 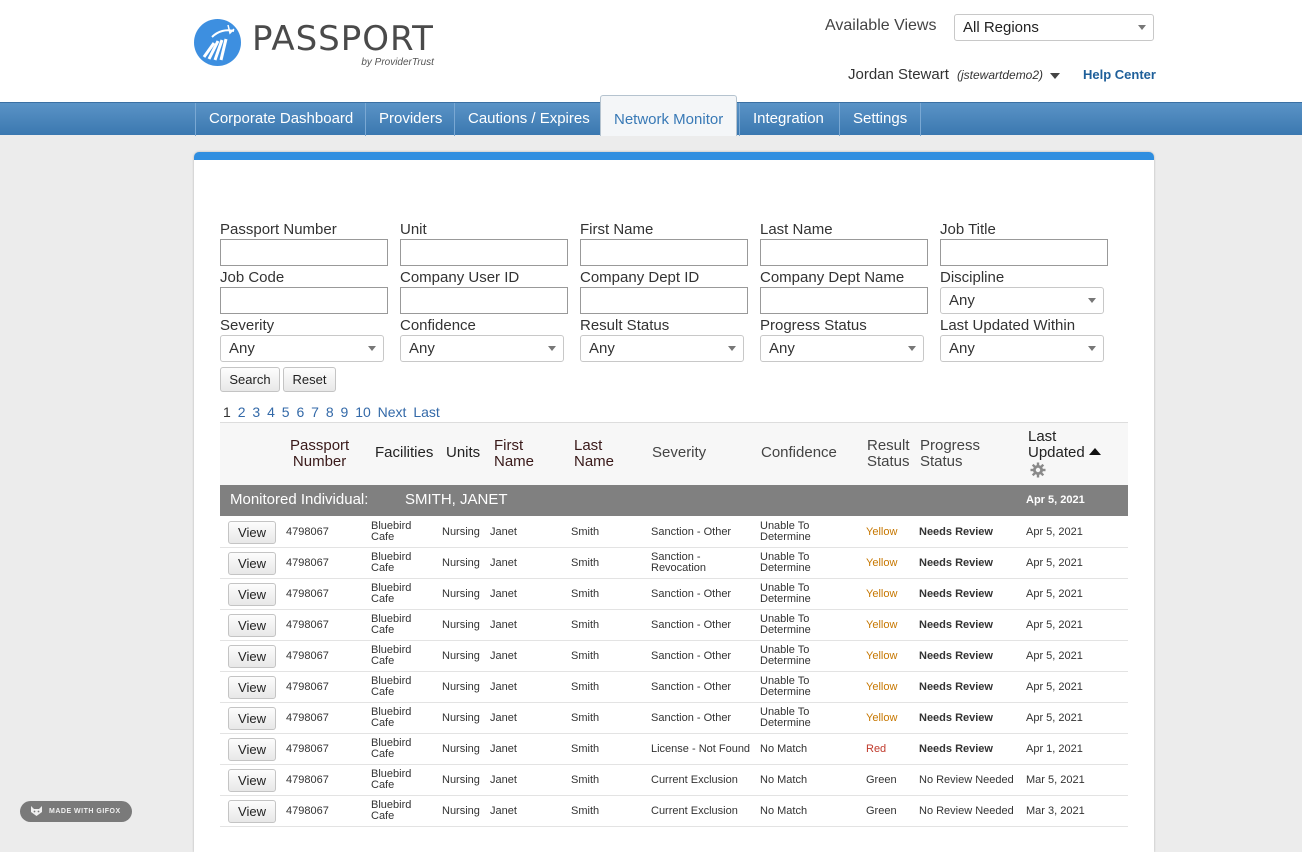 I want to click on search-button: Search, so click(x=250, y=379).